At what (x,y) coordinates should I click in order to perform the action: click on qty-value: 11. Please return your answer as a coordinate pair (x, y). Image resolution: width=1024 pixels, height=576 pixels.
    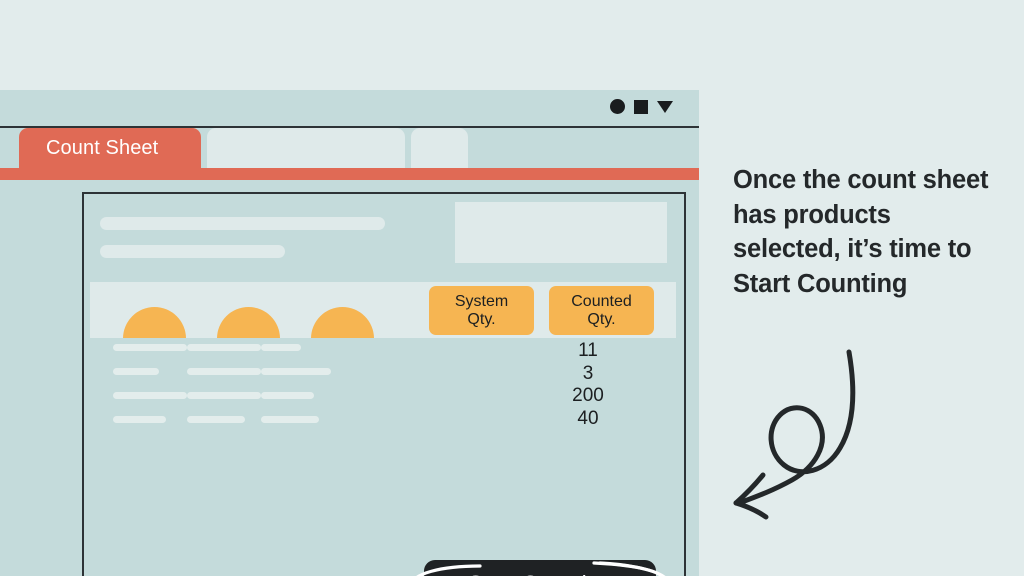
    Looking at the image, I should click on (588, 350).